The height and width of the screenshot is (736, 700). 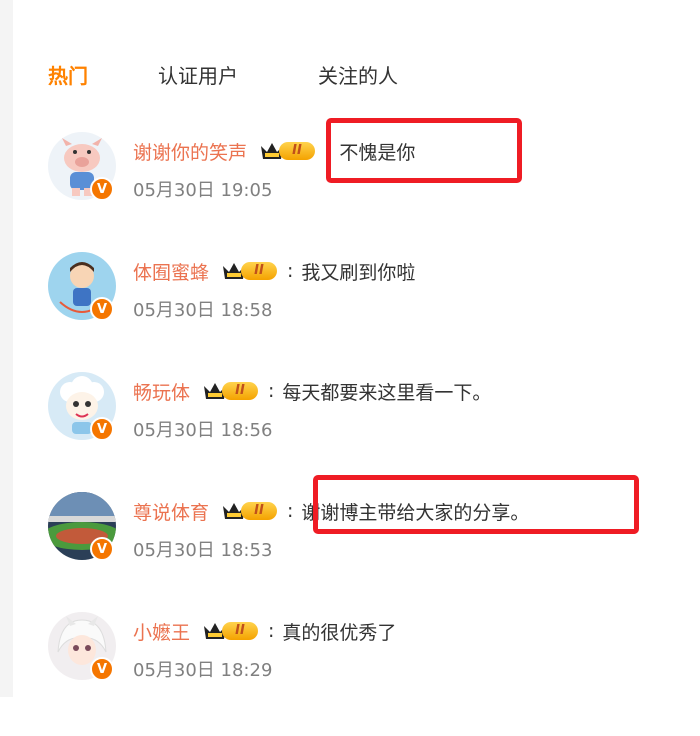 What do you see at coordinates (190, 151) in the screenshot?
I see `username-link: 谢谢你的笑声` at bounding box center [190, 151].